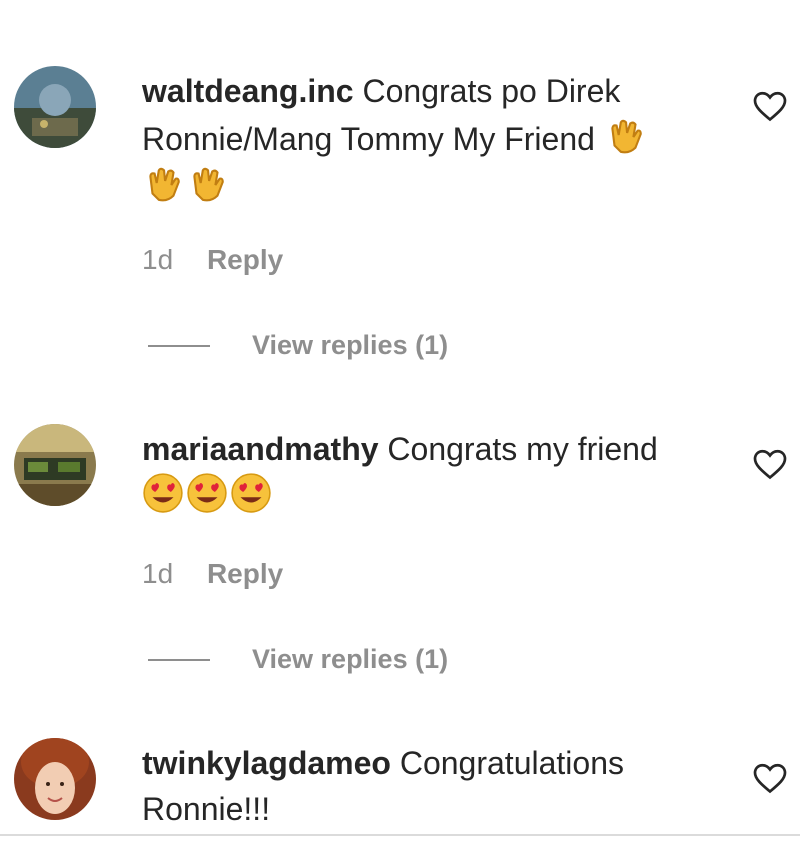 The height and width of the screenshot is (861, 800). I want to click on bottom-divider, so click(400, 835).